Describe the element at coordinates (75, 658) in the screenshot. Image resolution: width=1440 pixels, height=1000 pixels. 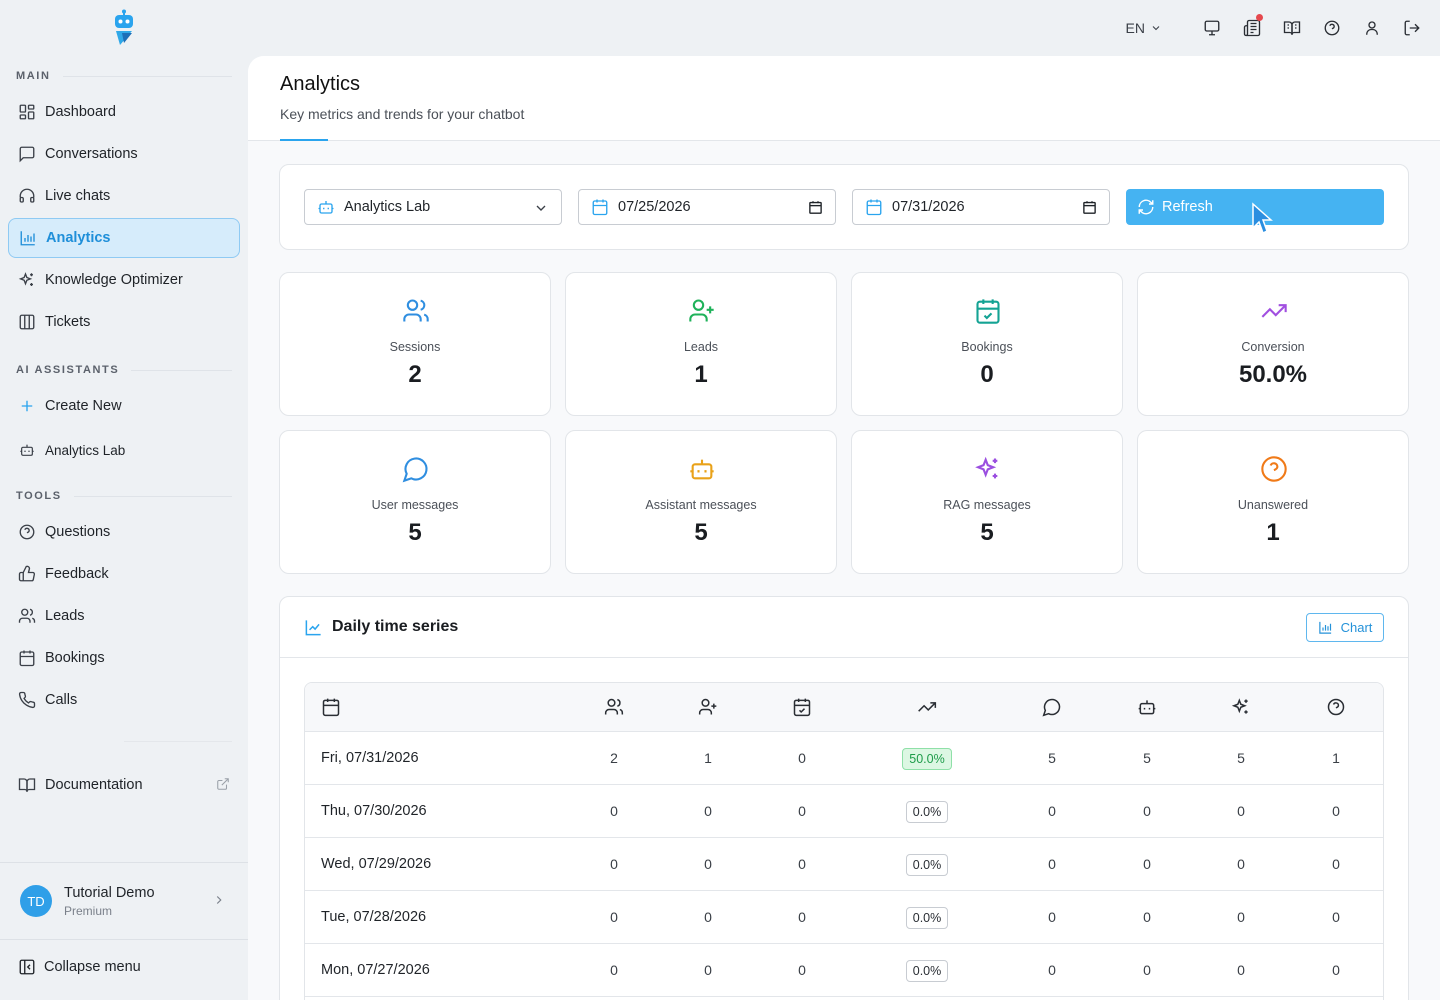
I see `sidebar-item-label: Bookings` at that location.